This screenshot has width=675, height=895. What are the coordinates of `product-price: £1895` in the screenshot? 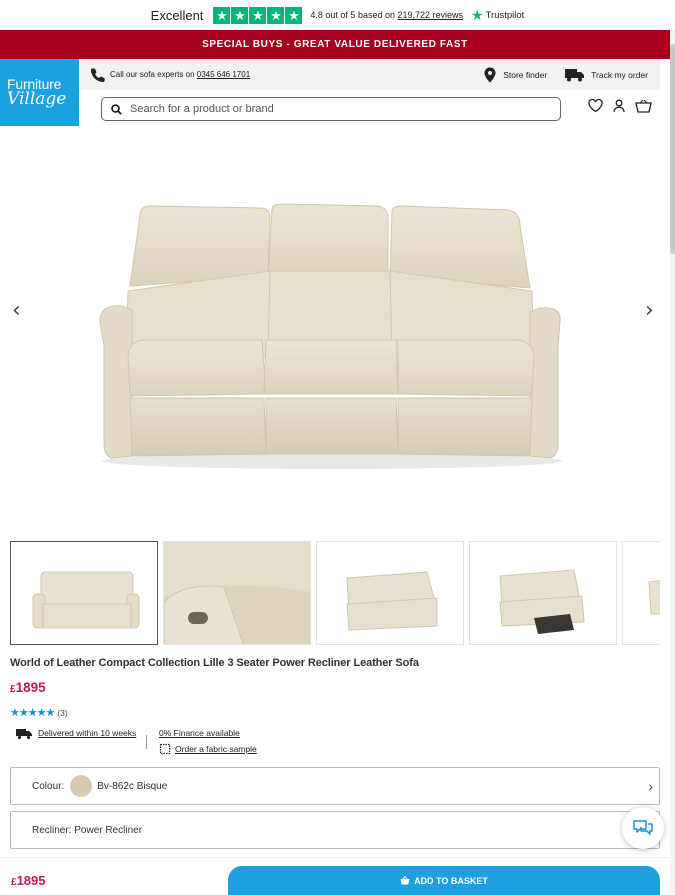 It's located at (28, 687).